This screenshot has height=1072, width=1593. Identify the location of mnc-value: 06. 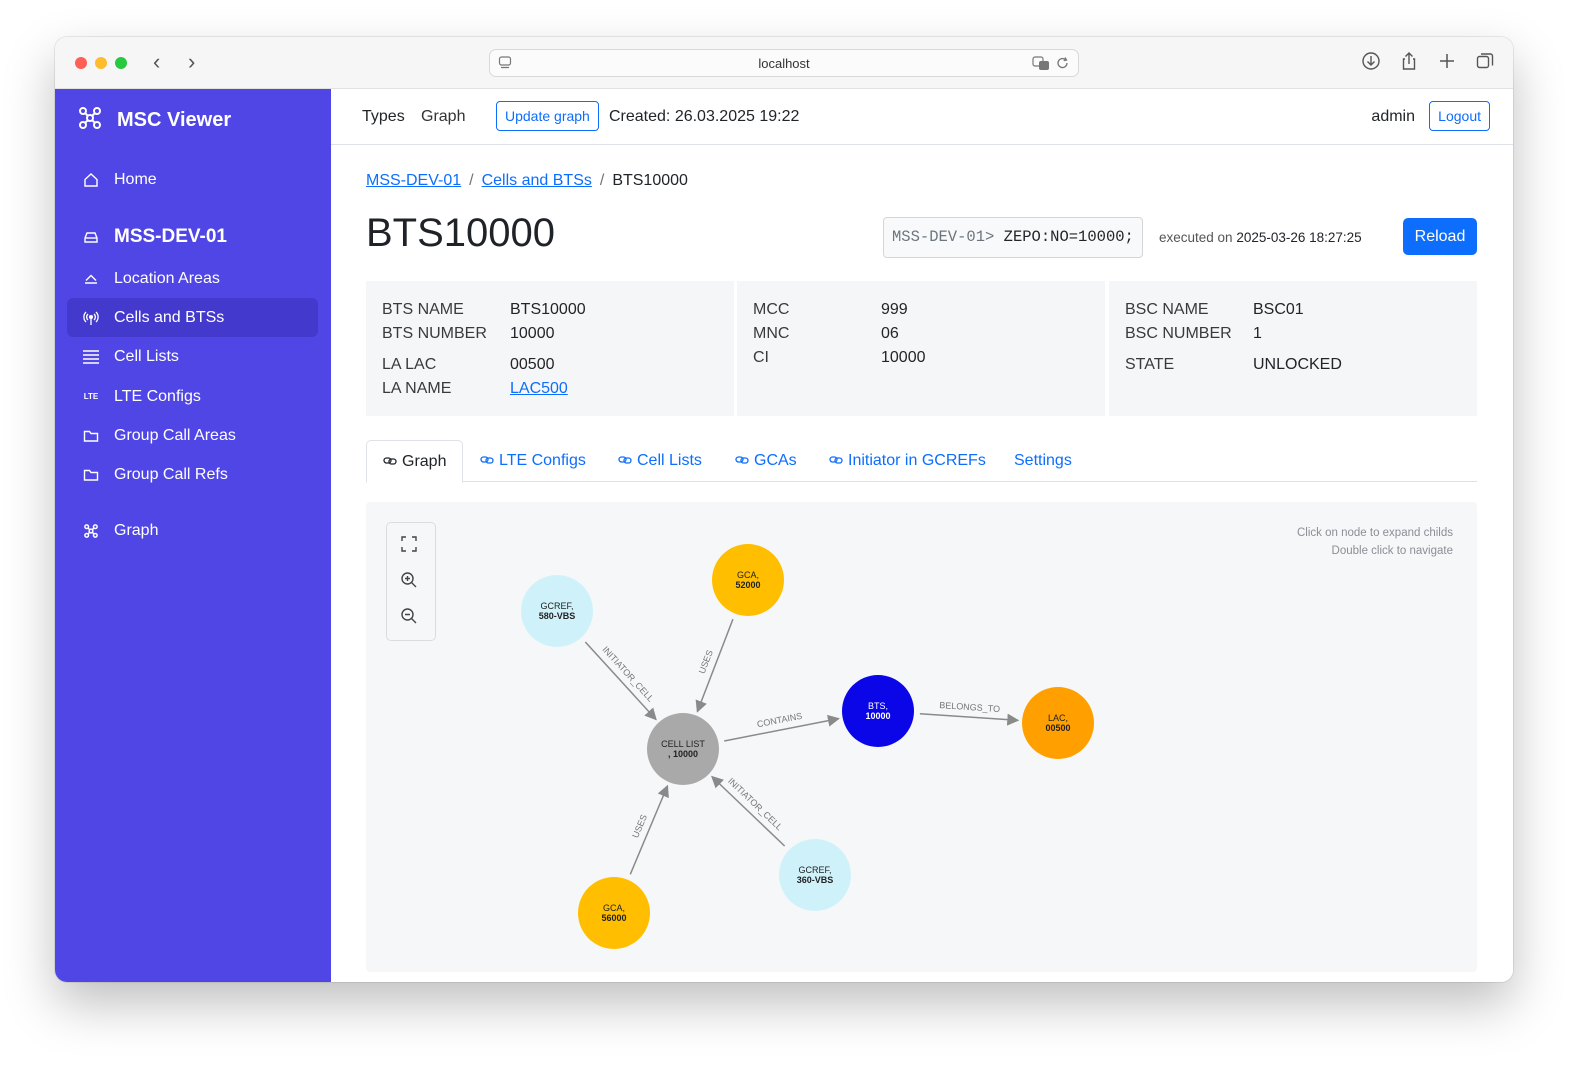
(890, 333).